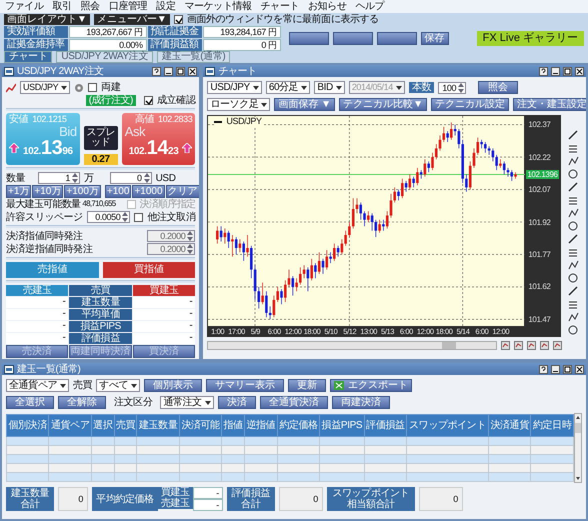  I want to click on window-tab: USD/JPY 2WAY注文, so click(104, 57).